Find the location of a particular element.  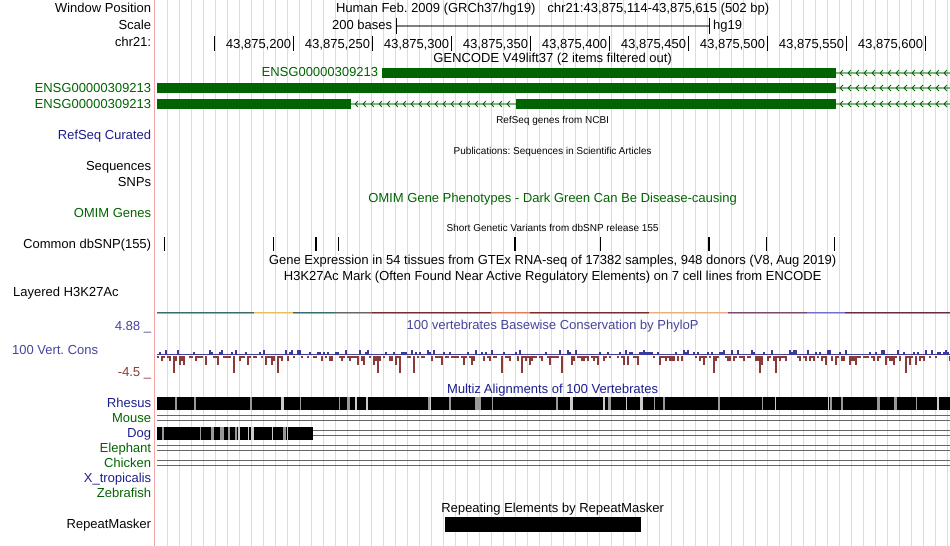

species-label: X_tropicalis is located at coordinates (117, 478).